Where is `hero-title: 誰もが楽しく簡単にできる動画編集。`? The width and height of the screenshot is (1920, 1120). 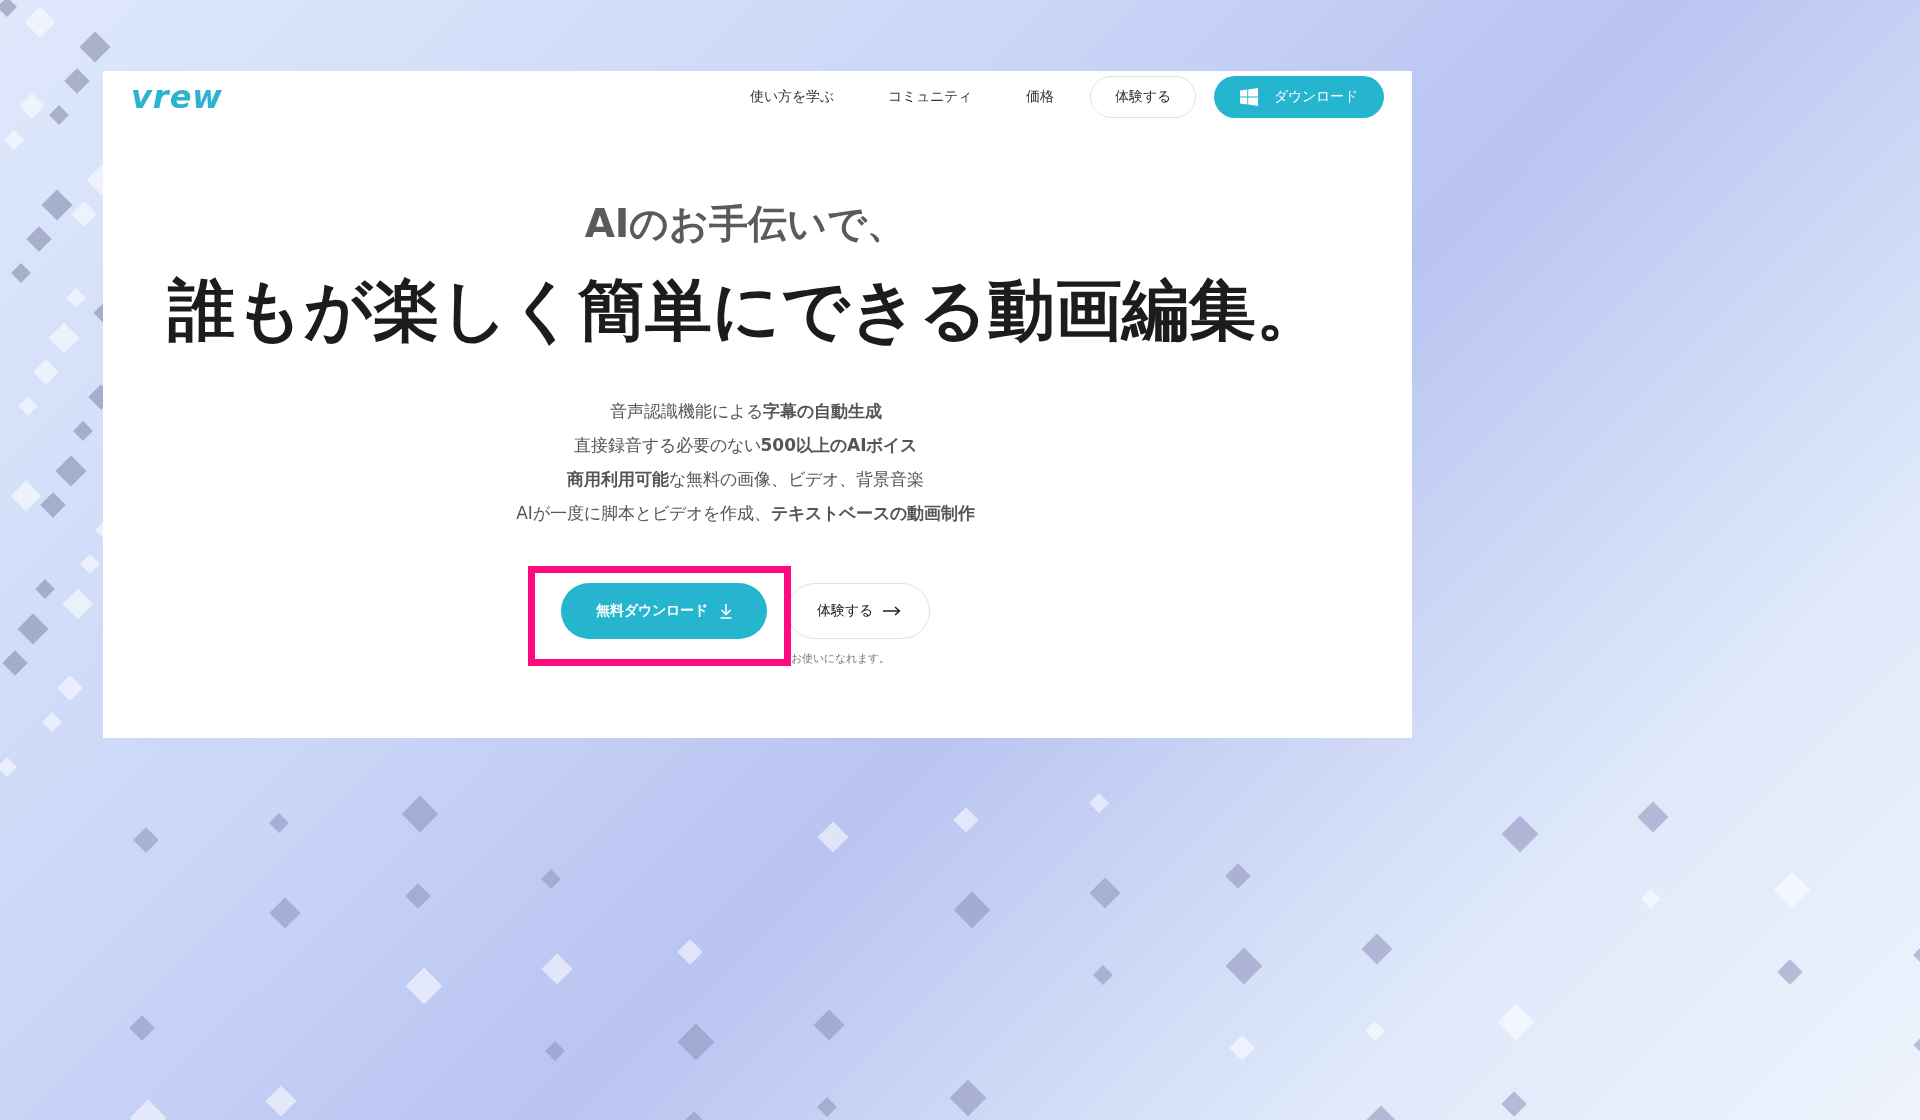 hero-title: 誰もが楽しく簡単にできる動画編集。 is located at coordinates (745, 310).